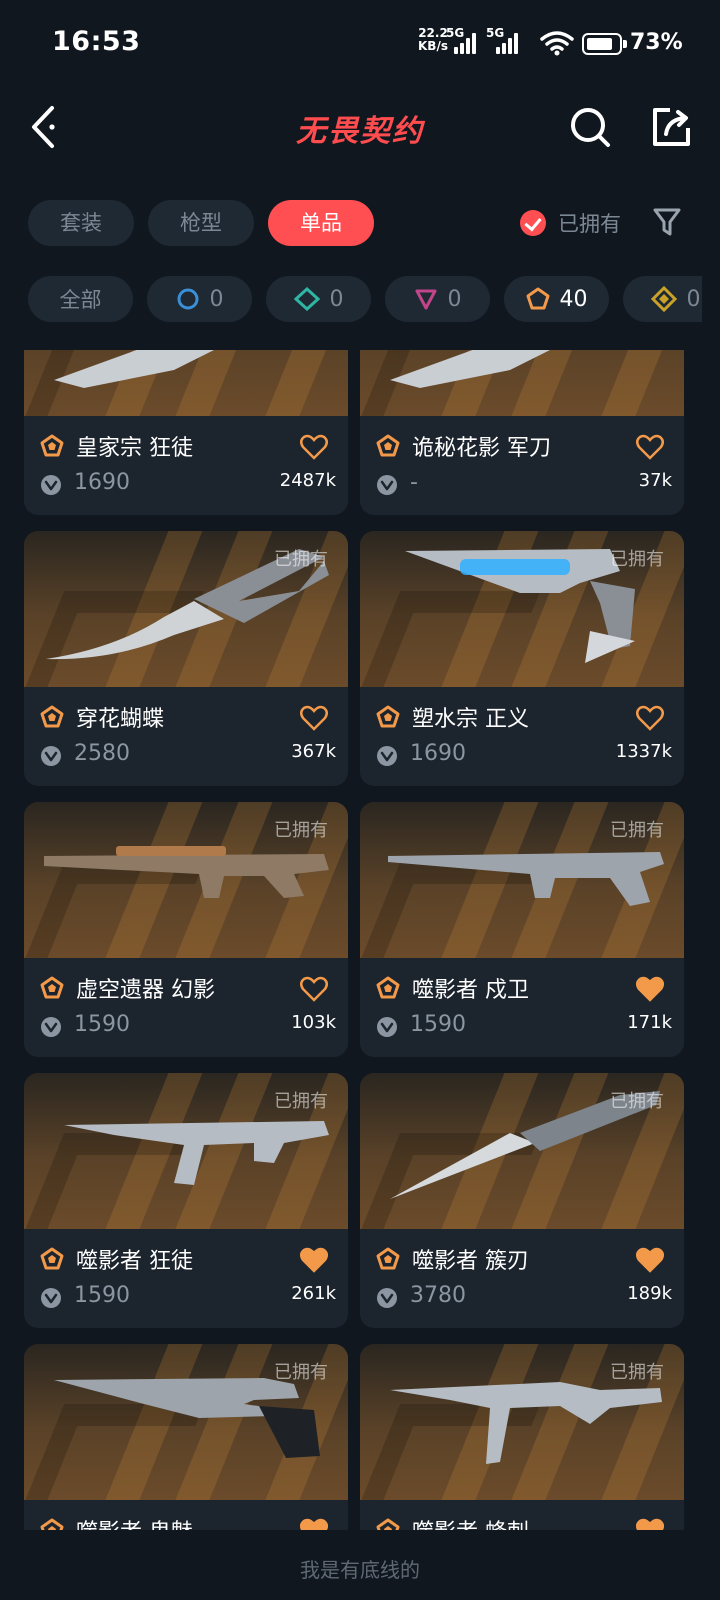 This screenshot has height=1600, width=720. I want to click on like-count: 2487k, so click(307, 480).